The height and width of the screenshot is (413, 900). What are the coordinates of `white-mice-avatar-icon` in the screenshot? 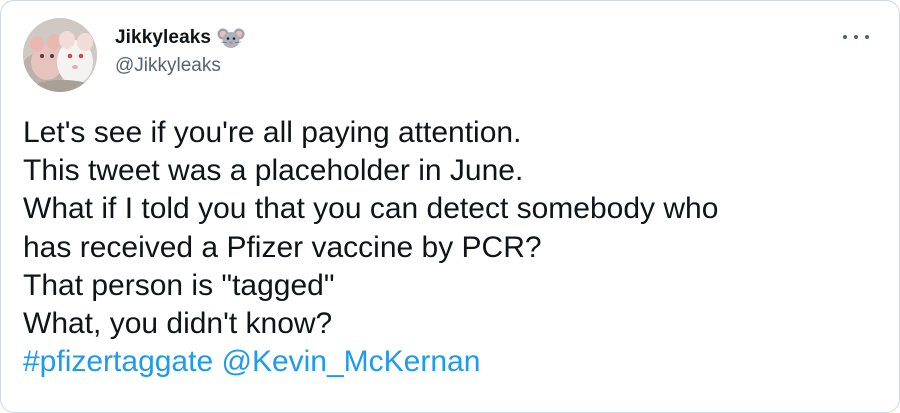 It's located at (60, 55).